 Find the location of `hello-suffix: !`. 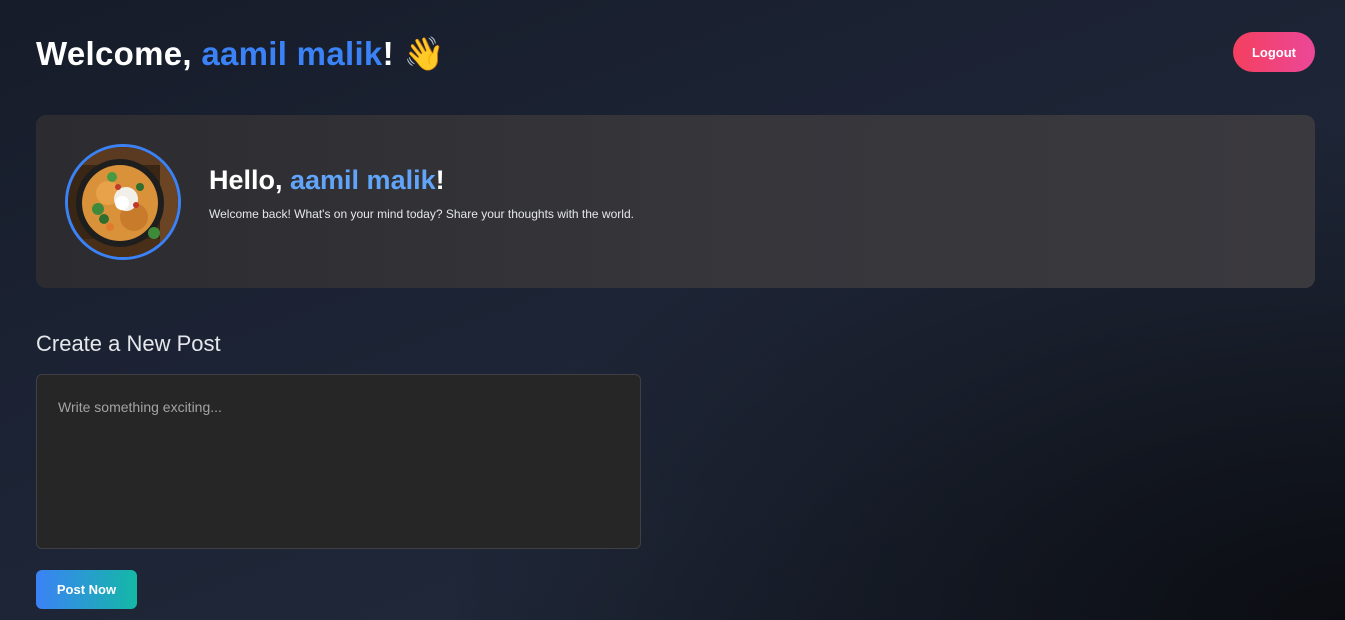

hello-suffix: ! is located at coordinates (440, 180).